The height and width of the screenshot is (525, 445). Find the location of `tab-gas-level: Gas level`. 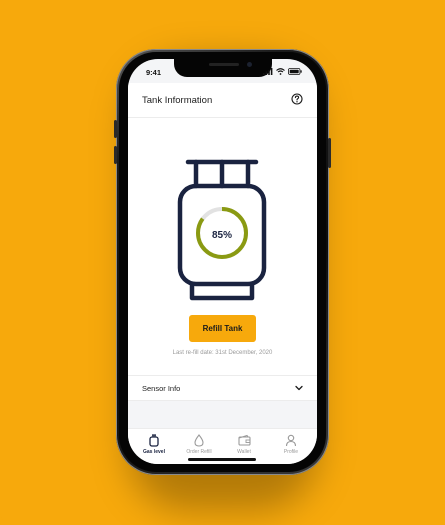

tab-gas-level: Gas level is located at coordinates (154, 444).